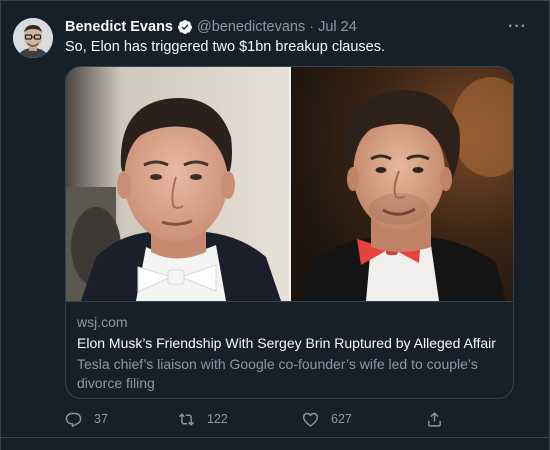 The image size is (550, 450). What do you see at coordinates (203, 419) in the screenshot?
I see `retweet-button: 122` at bounding box center [203, 419].